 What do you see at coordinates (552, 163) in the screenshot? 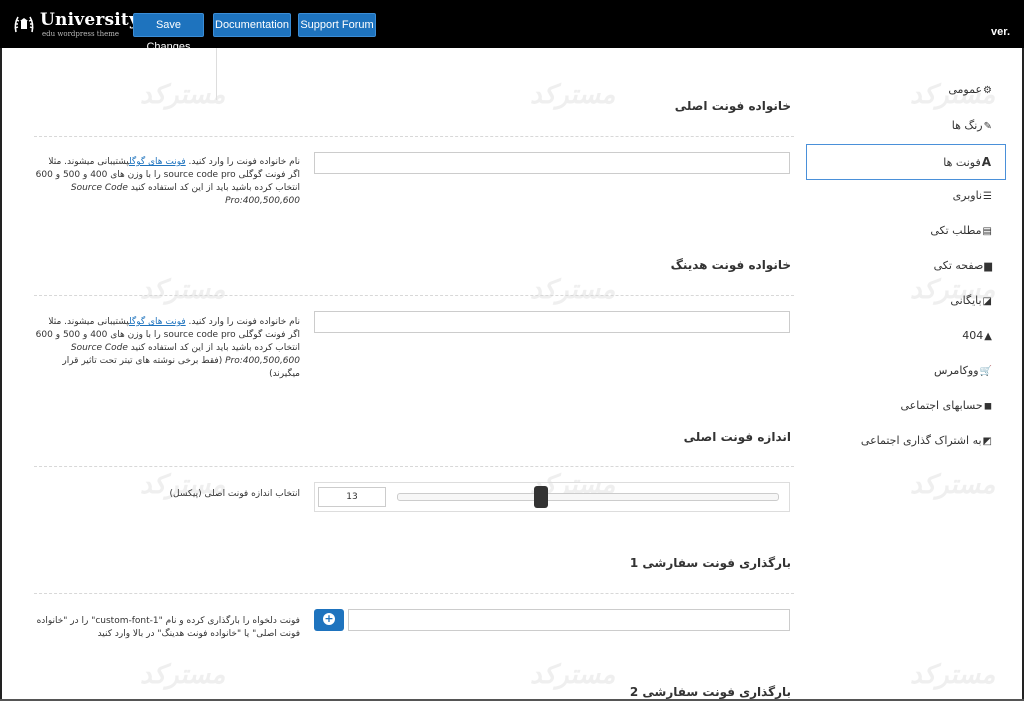
I see `main-font-input` at bounding box center [552, 163].